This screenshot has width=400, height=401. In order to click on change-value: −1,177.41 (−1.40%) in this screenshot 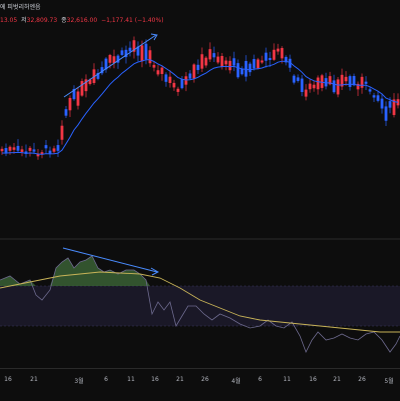, I will do `click(132, 20)`.